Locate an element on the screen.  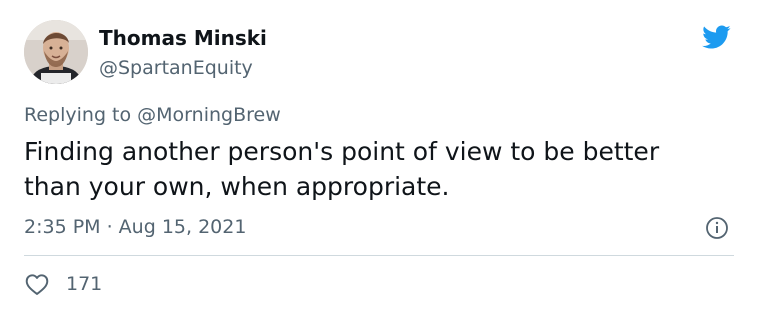
info-icon is located at coordinates (717, 228).